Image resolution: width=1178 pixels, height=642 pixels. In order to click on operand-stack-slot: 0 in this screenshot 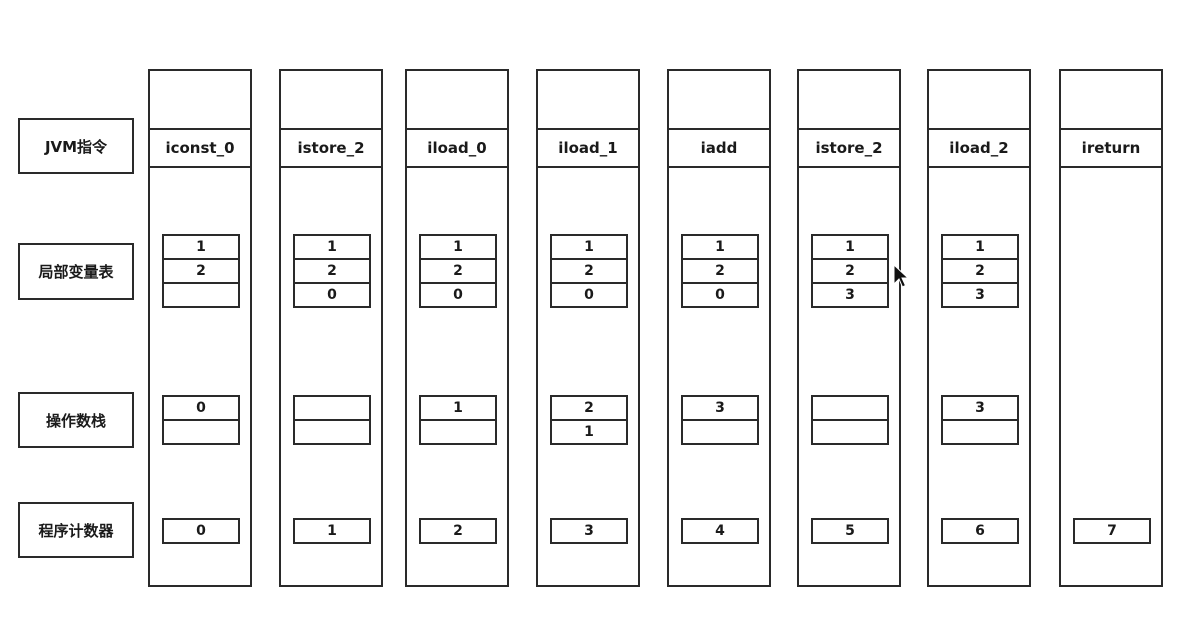, I will do `click(201, 408)`.